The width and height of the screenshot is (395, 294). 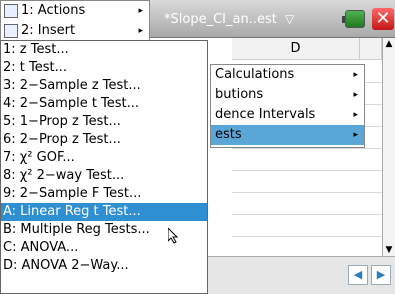 I want to click on menu-item-actions: 1: Actions ▸, so click(x=75, y=11).